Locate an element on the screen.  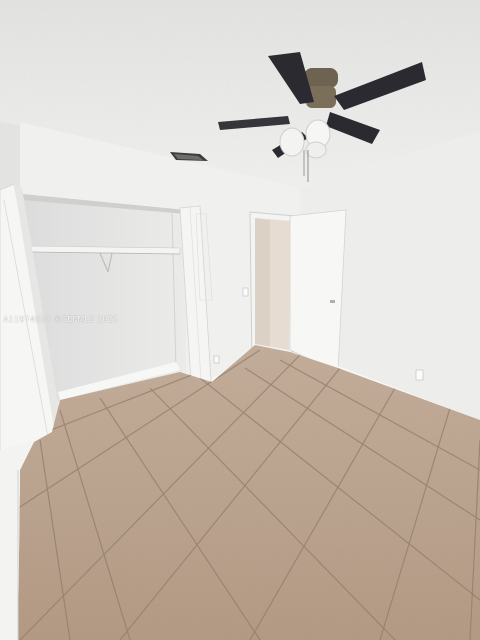
hallway-doorway is located at coordinates (272, 289).